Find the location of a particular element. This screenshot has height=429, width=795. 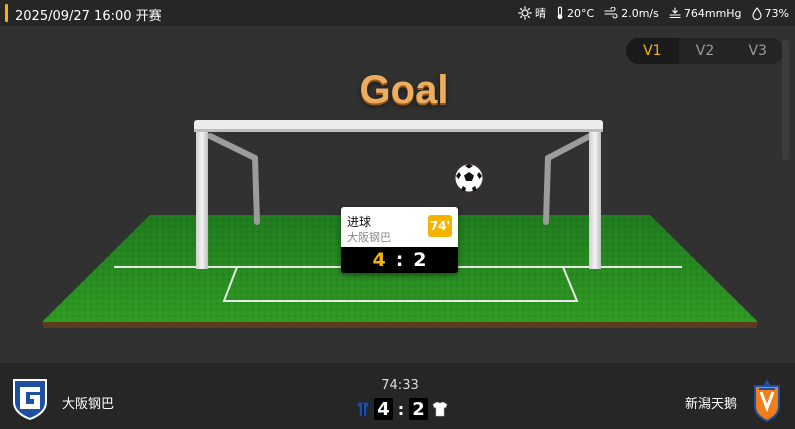

soccer-ball-icon is located at coordinates (469, 178).